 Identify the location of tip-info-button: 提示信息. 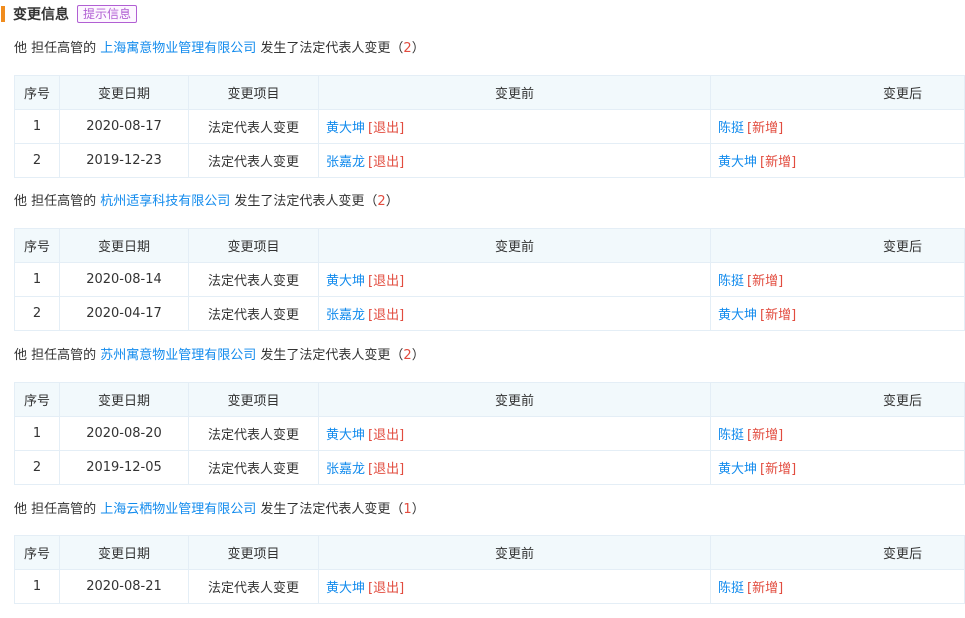
(107, 14).